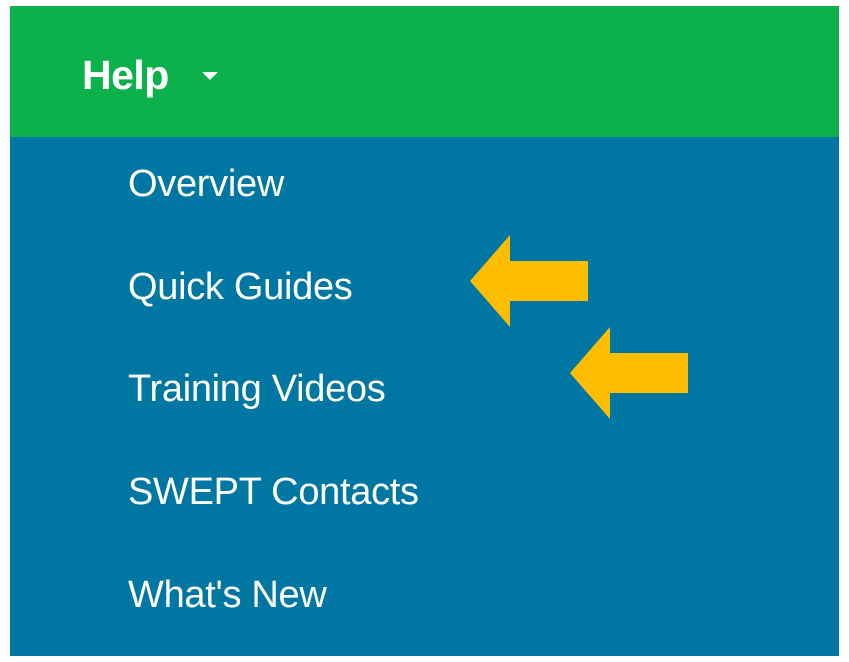 Image resolution: width=849 pixels, height=662 pixels. I want to click on help-title: Help, so click(125, 75).